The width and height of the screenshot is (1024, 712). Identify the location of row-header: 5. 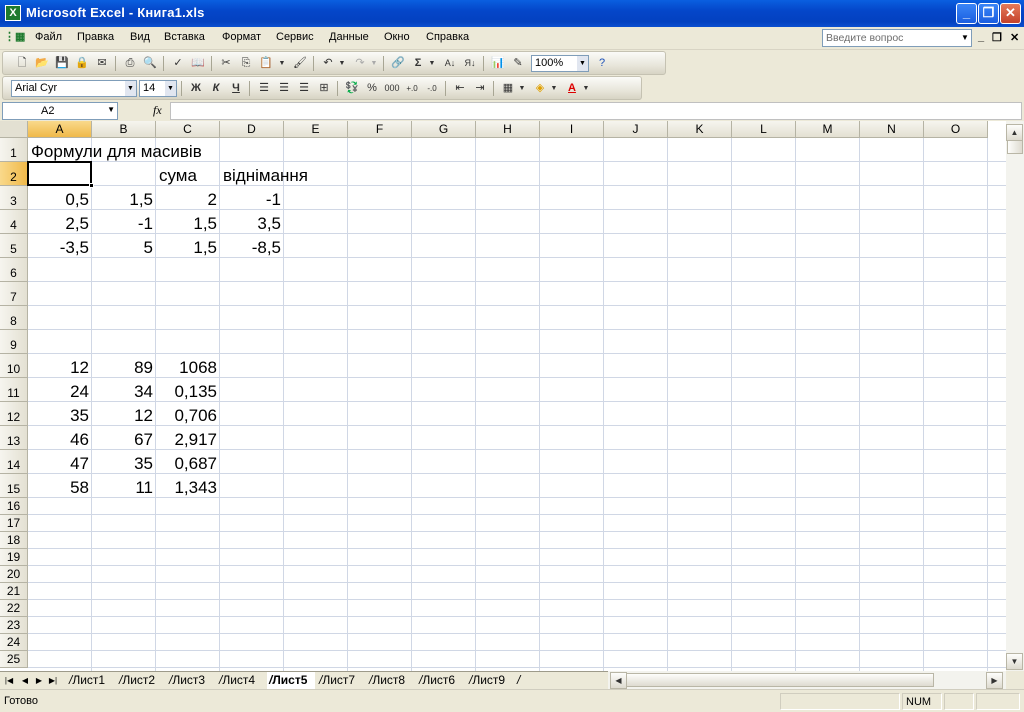
(14, 246).